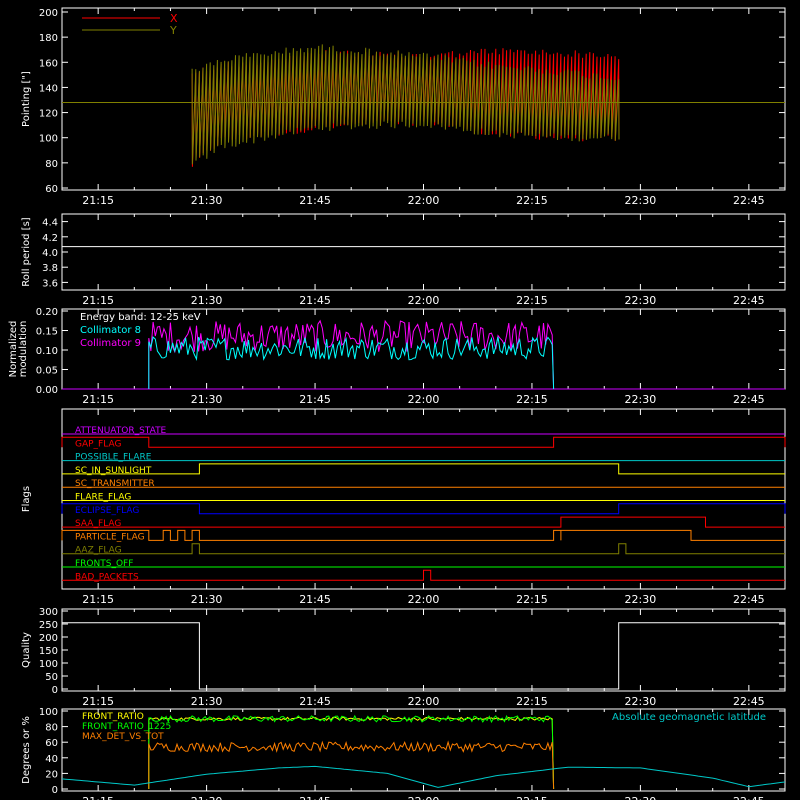 The height and width of the screenshot is (800, 800). What do you see at coordinates (423, 509) in the screenshot?
I see `flag-line-eclipse-flag` at bounding box center [423, 509].